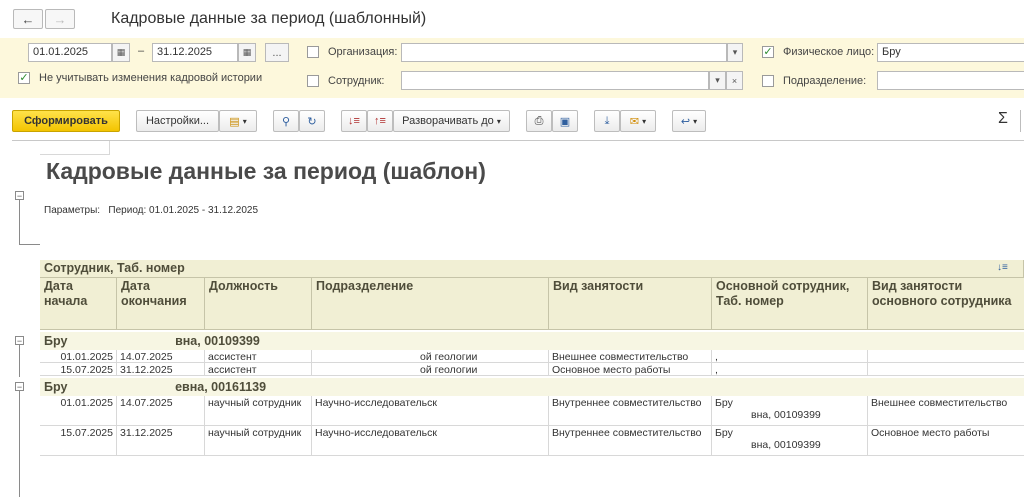 This screenshot has width=1024, height=497. Describe the element at coordinates (121, 52) in the screenshot. I see `calendar-from-button: ▦` at that location.